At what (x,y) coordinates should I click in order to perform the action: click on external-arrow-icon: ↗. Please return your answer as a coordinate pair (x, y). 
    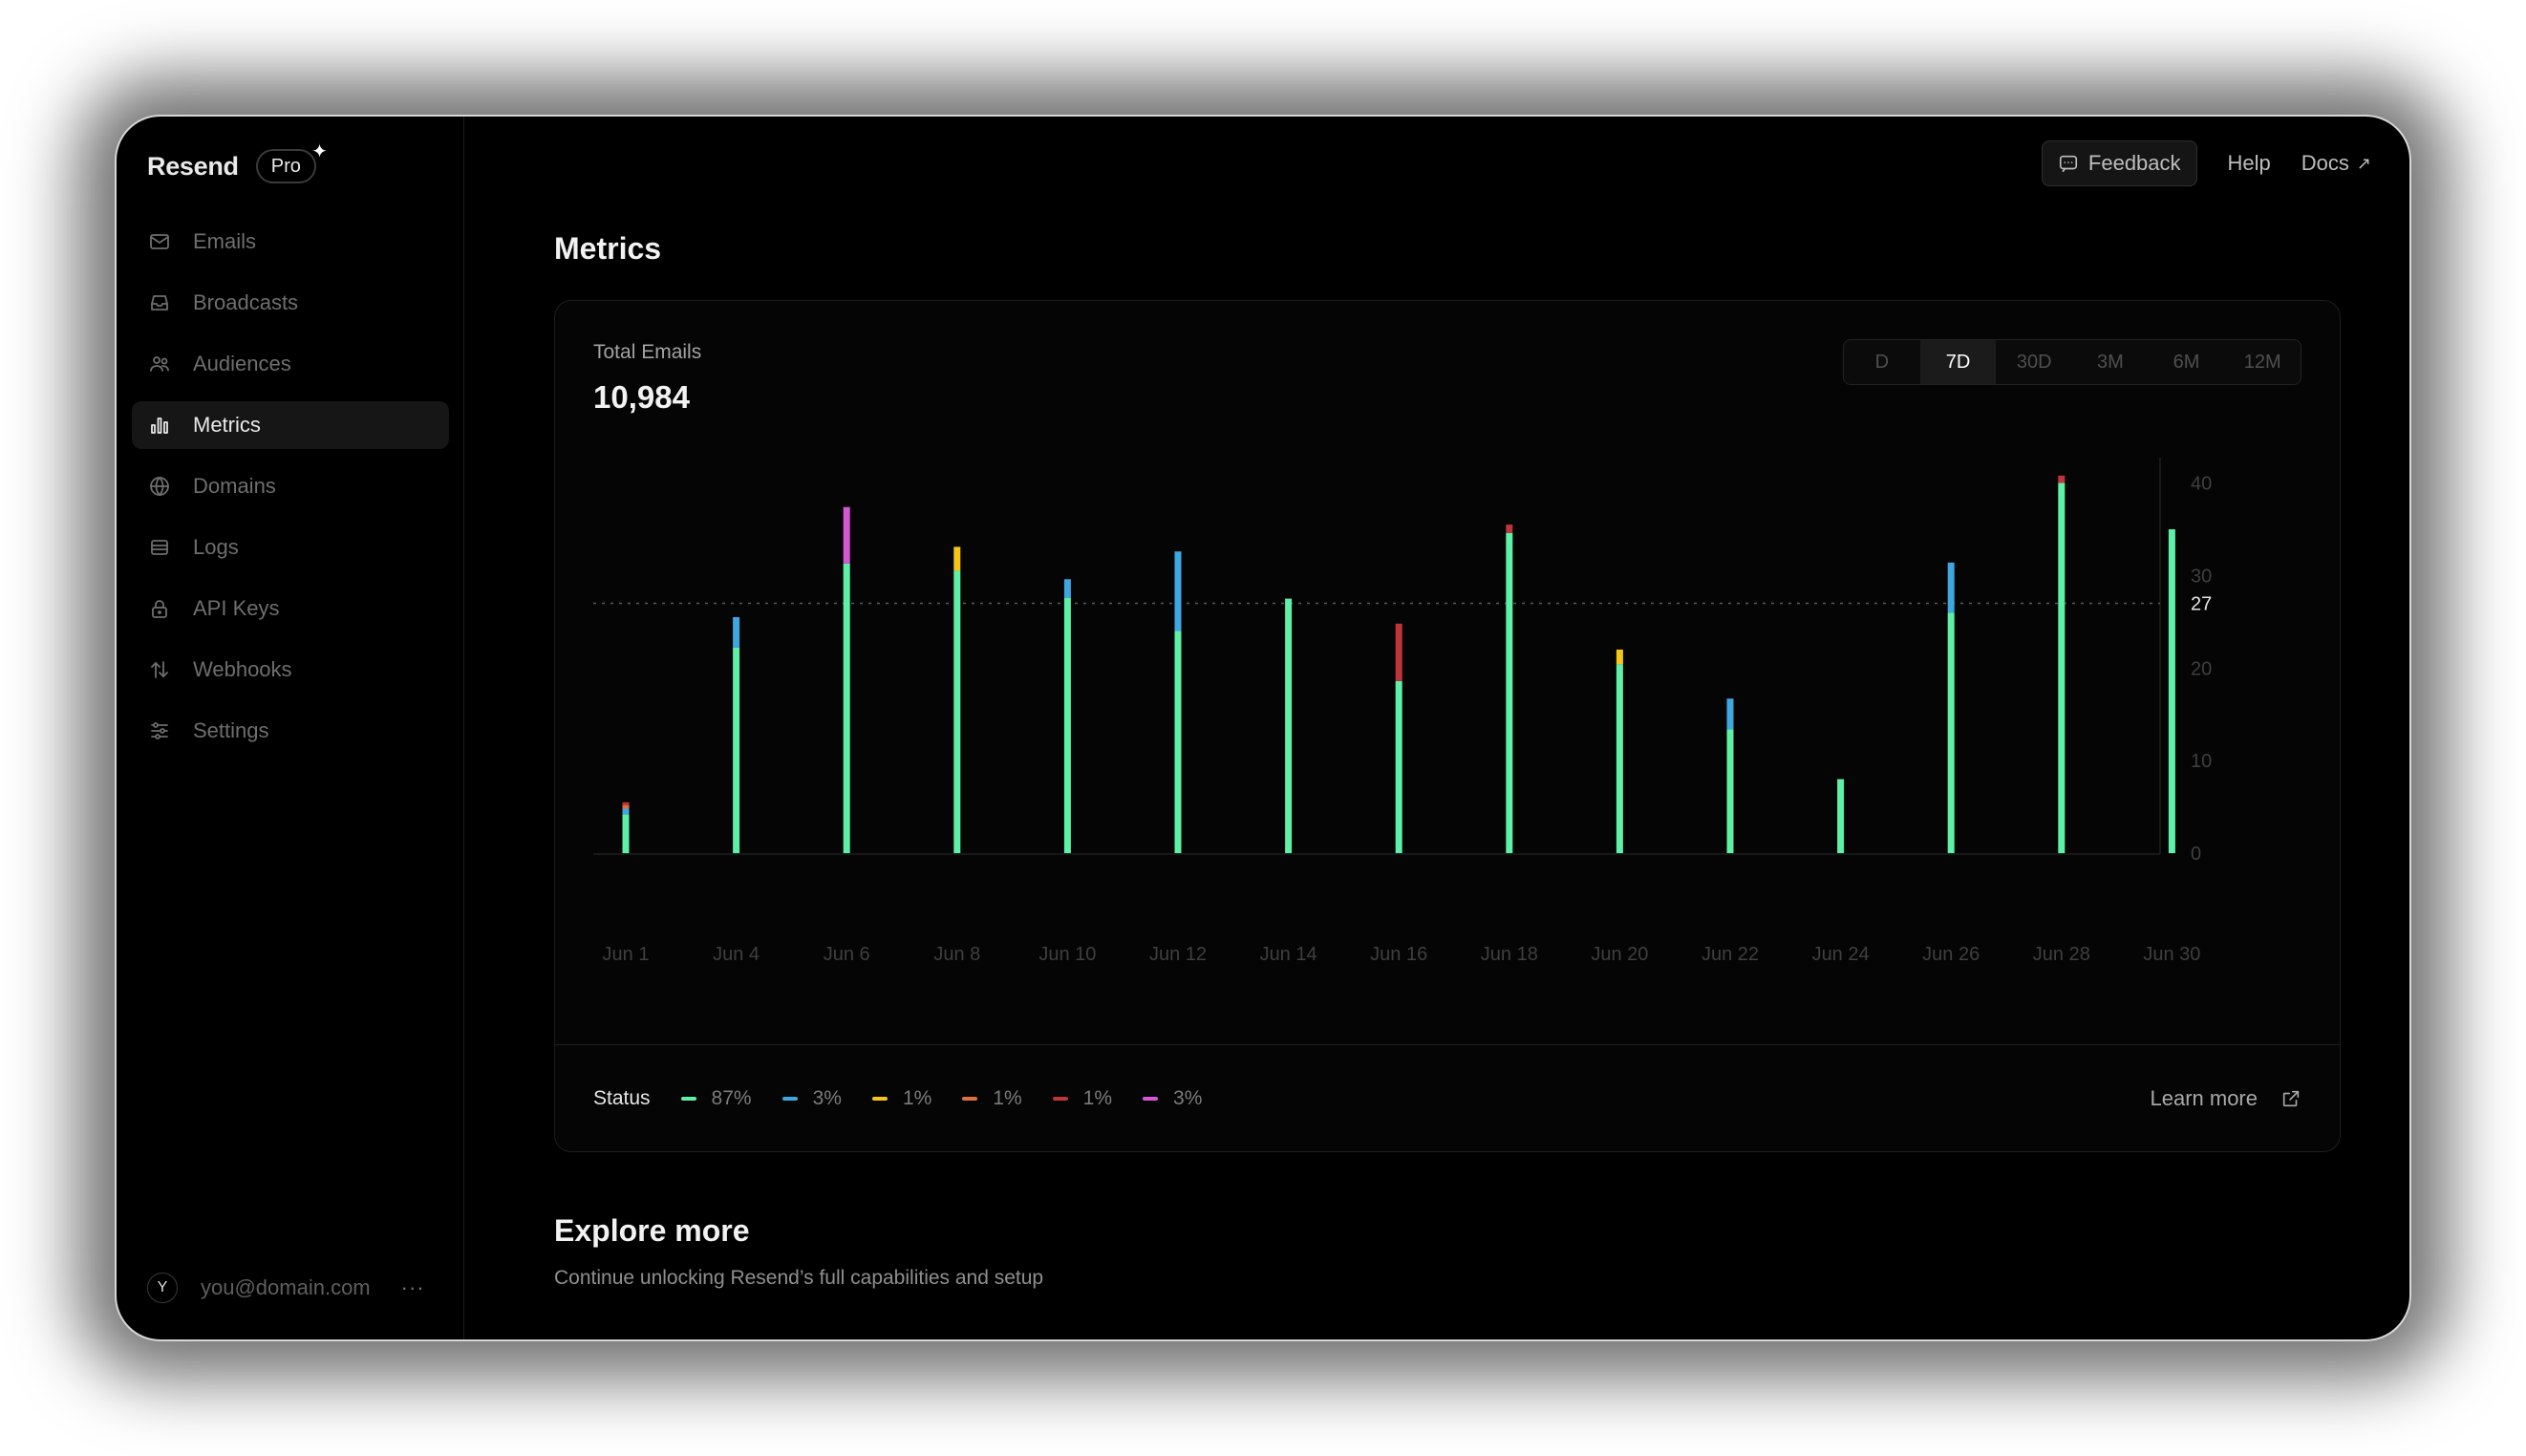
    Looking at the image, I should click on (2363, 163).